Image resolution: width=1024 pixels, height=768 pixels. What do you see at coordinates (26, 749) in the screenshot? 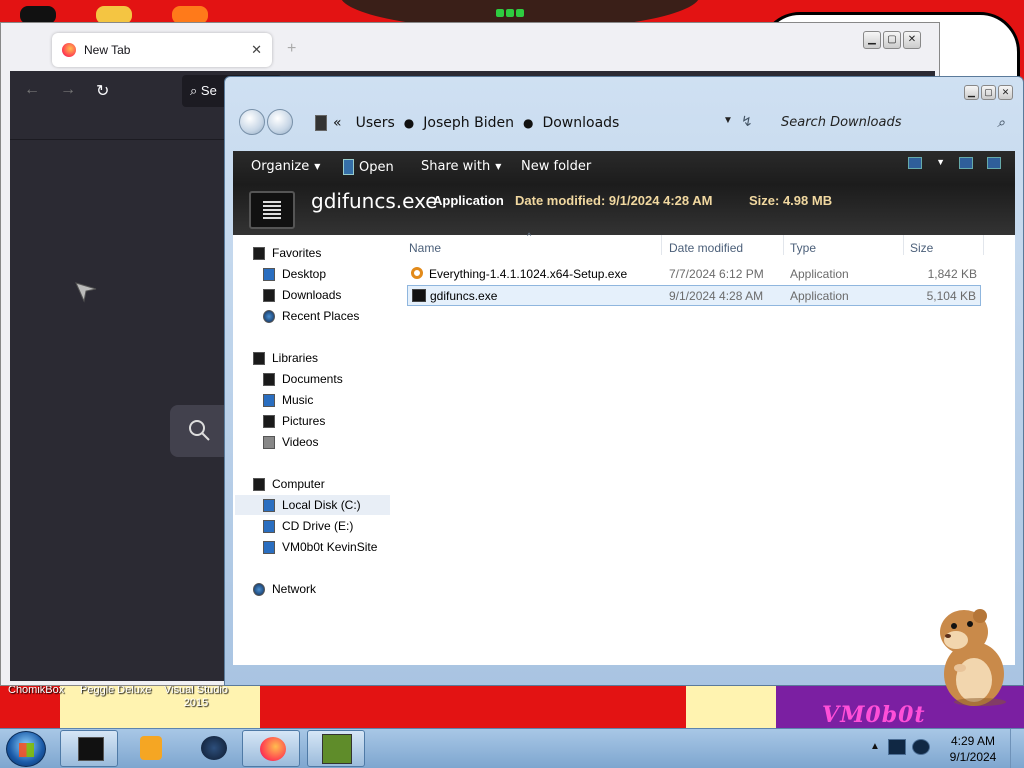
I see `start-button` at bounding box center [26, 749].